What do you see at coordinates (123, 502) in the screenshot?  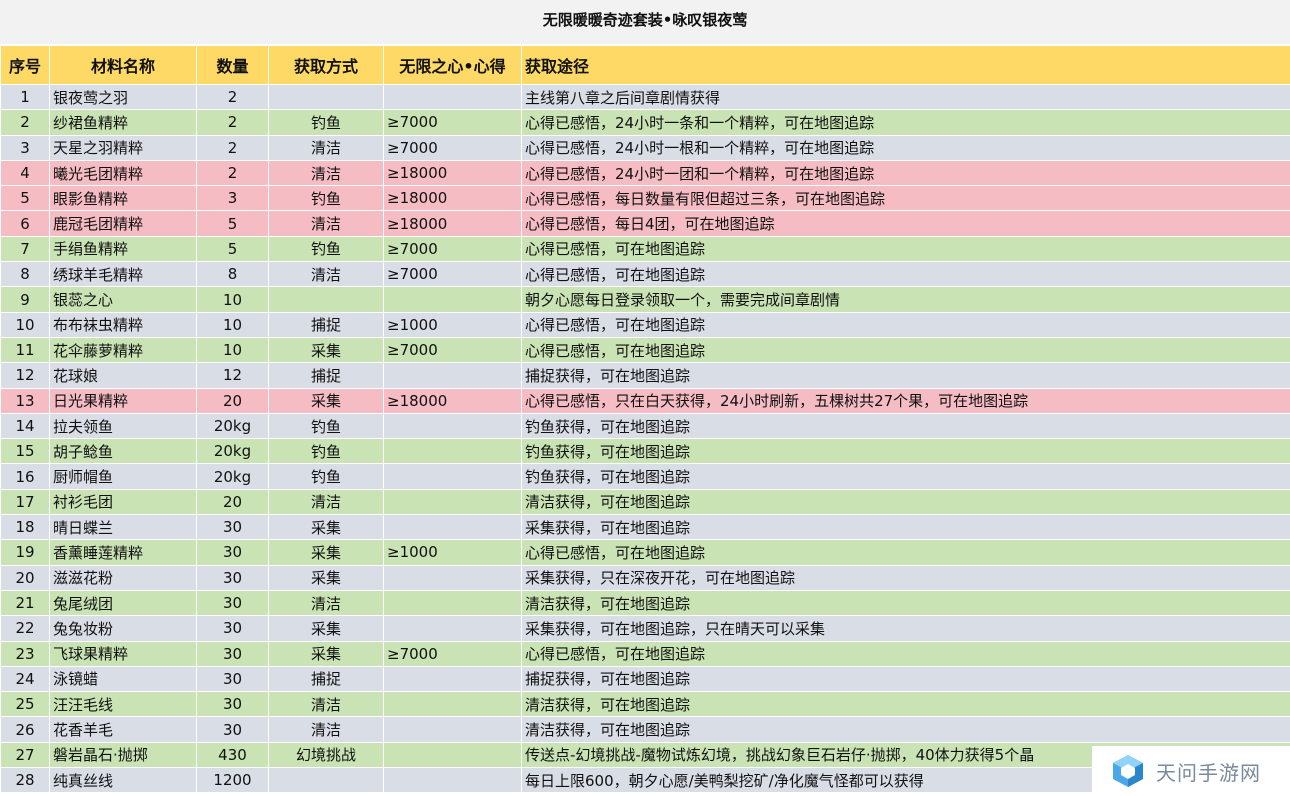 I see `cell-material-name: 衬衫毛团` at bounding box center [123, 502].